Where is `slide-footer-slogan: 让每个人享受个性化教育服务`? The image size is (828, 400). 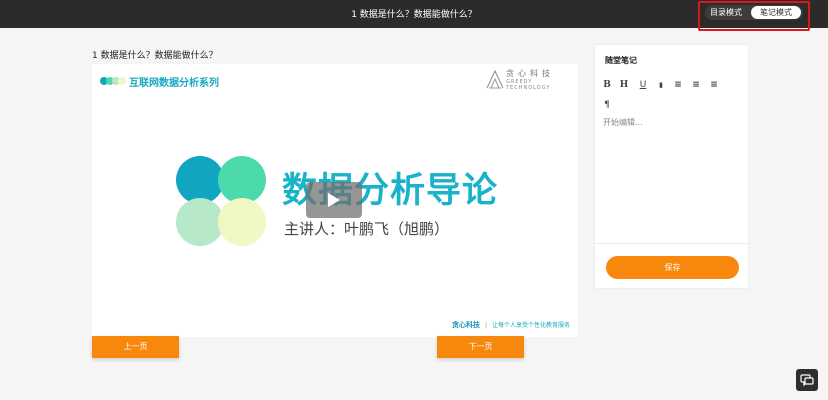
slide-footer-slogan: 让每个人享受个性化教育服务 is located at coordinates (530, 325).